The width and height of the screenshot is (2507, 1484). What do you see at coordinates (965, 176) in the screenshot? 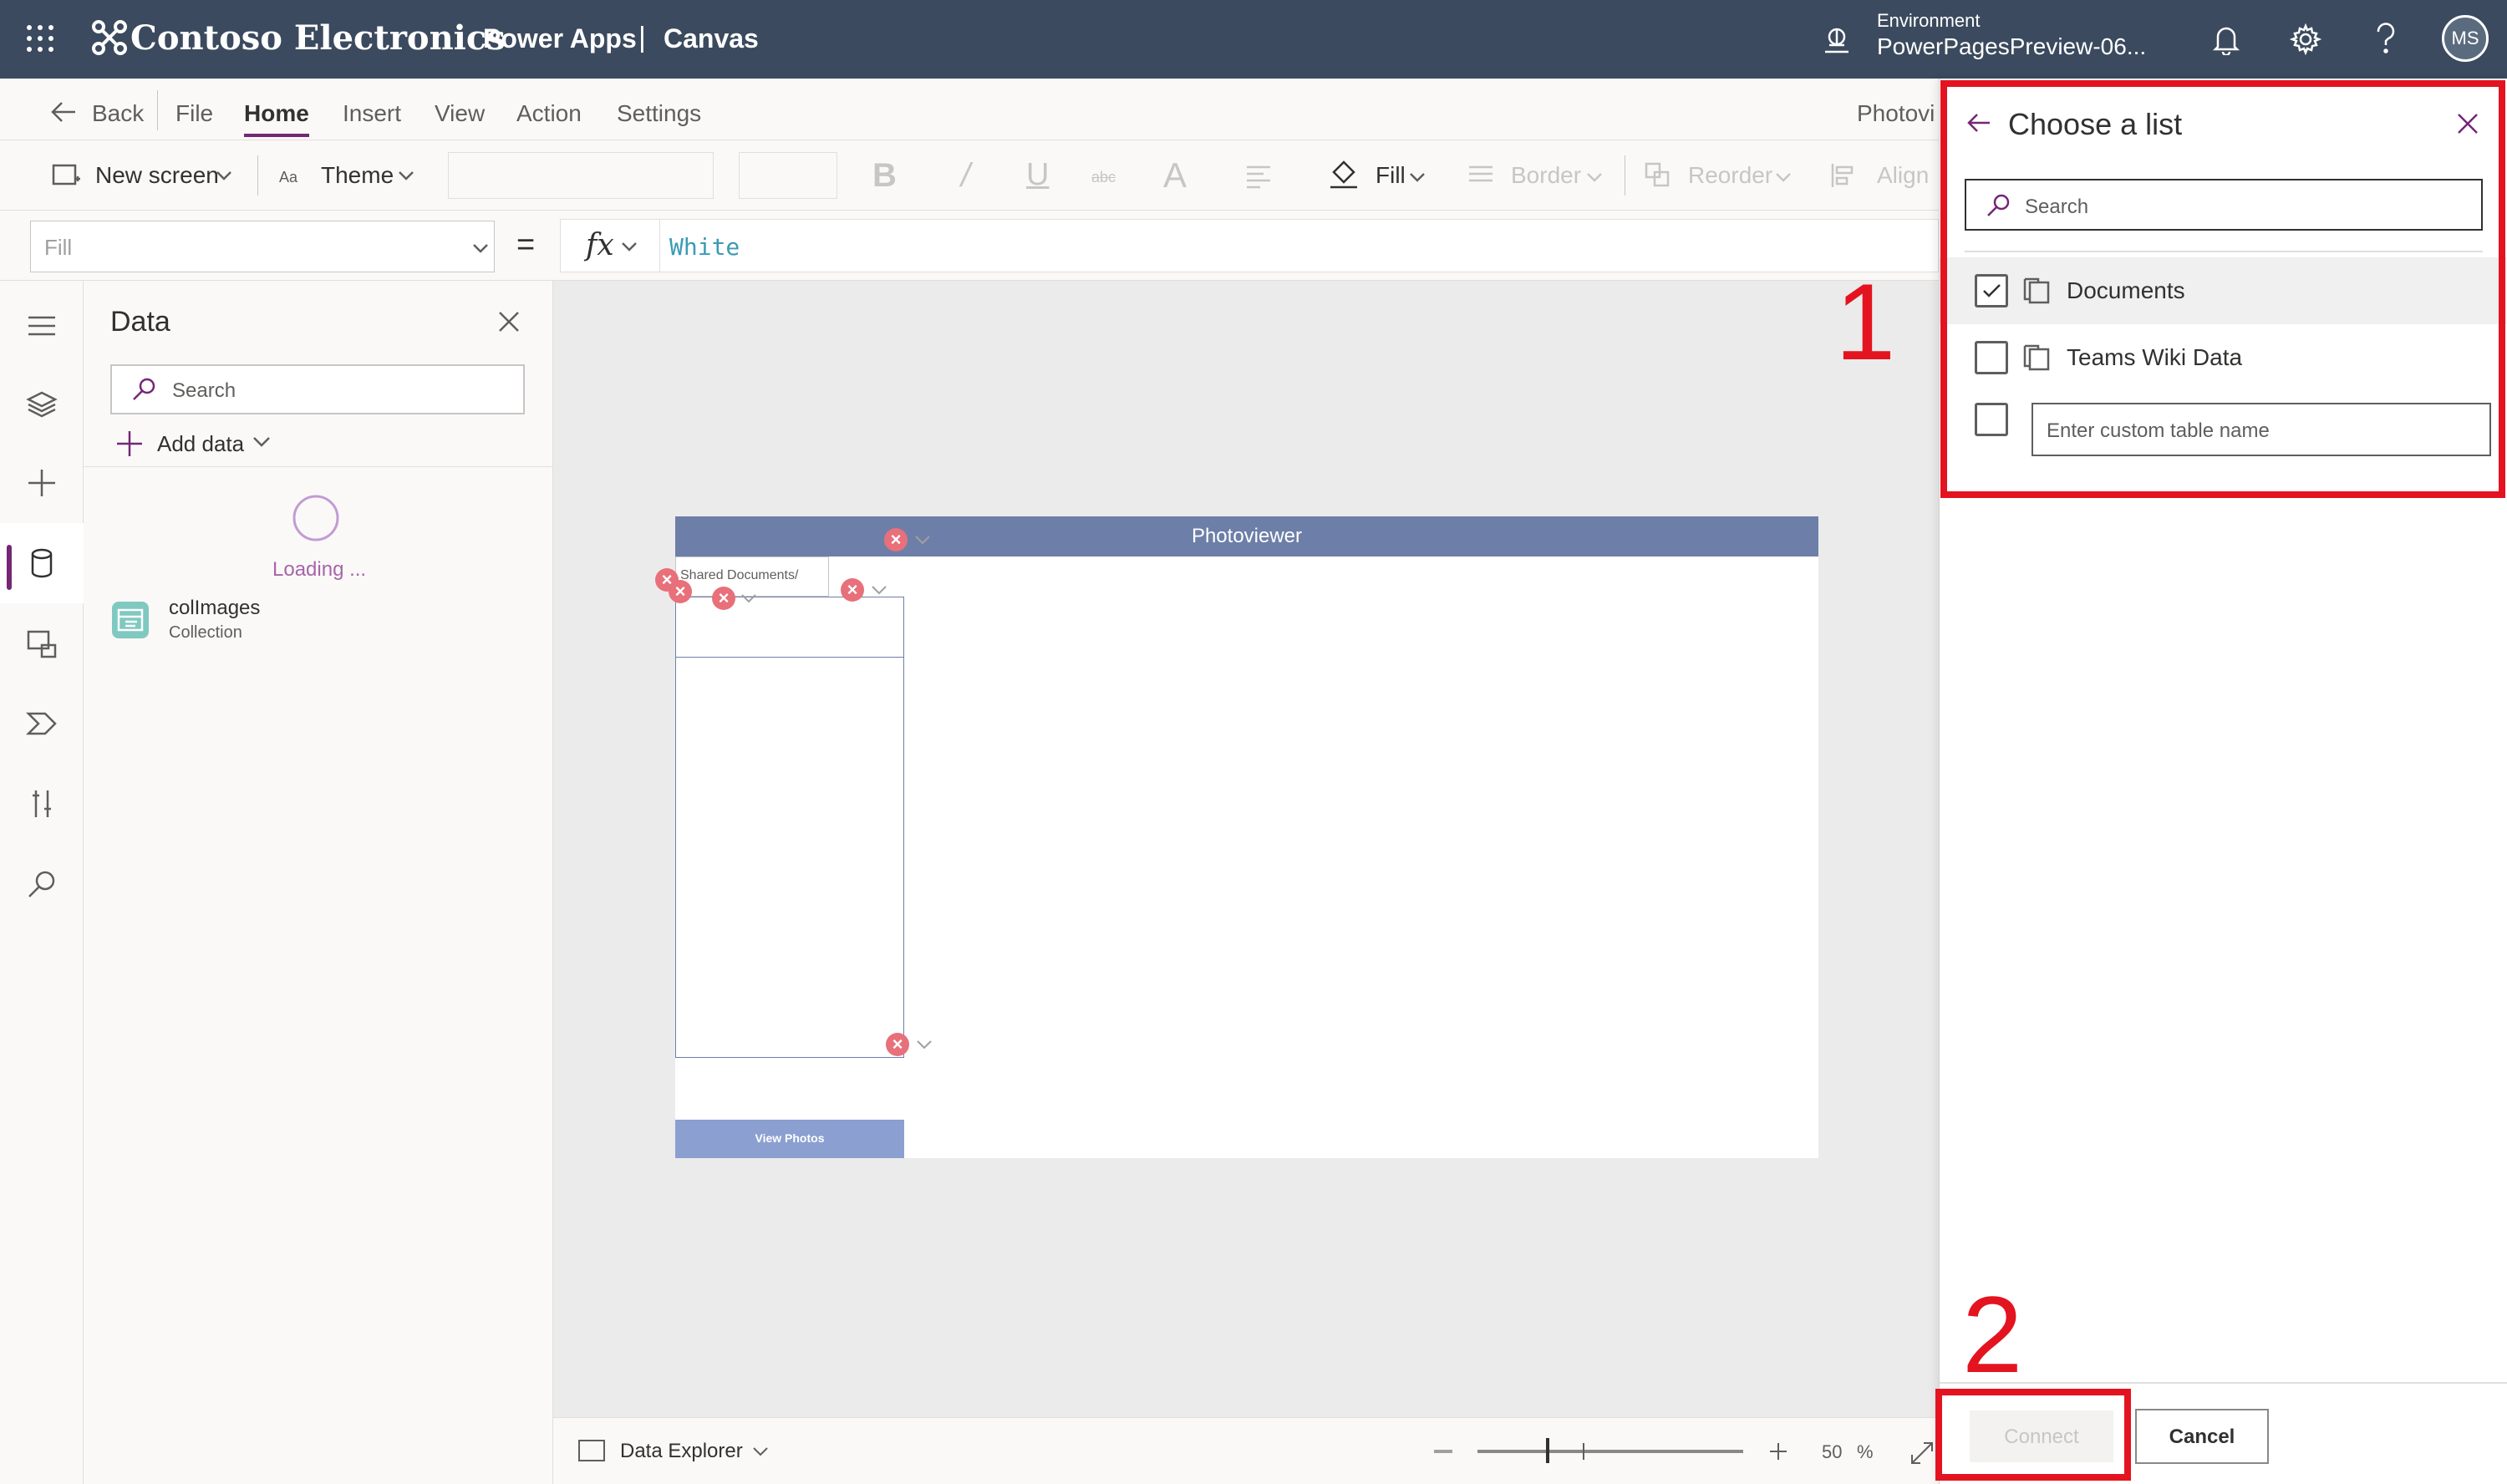
I see `italic-icon: /` at bounding box center [965, 176].